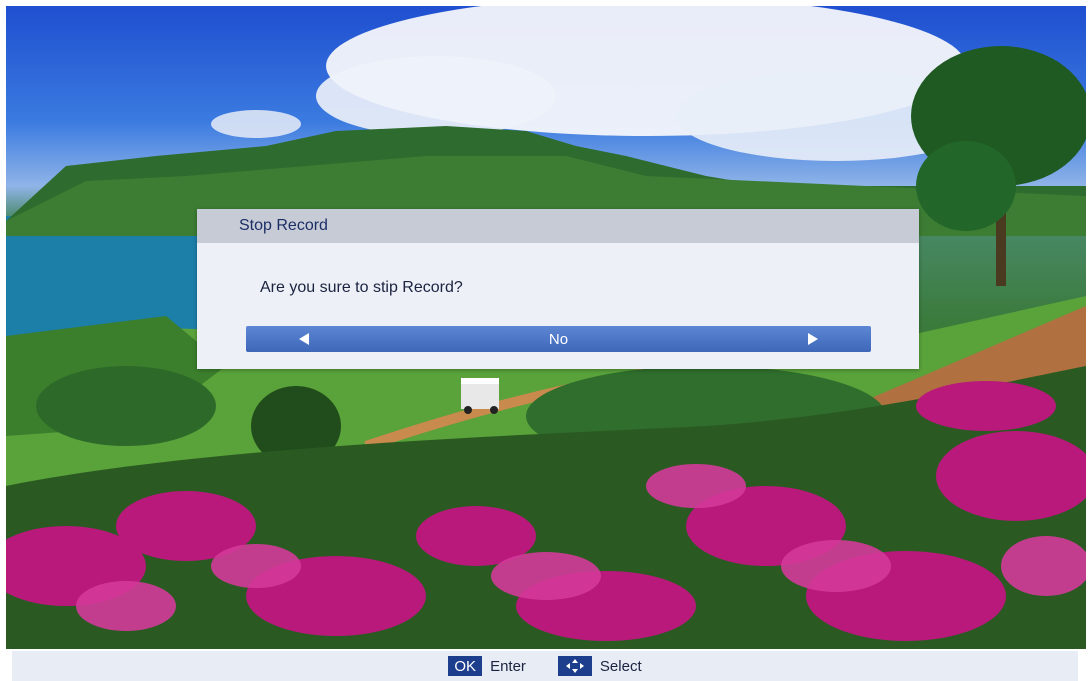 The height and width of the screenshot is (681, 1088). I want to click on dialog-title: Stop Record, so click(283, 225).